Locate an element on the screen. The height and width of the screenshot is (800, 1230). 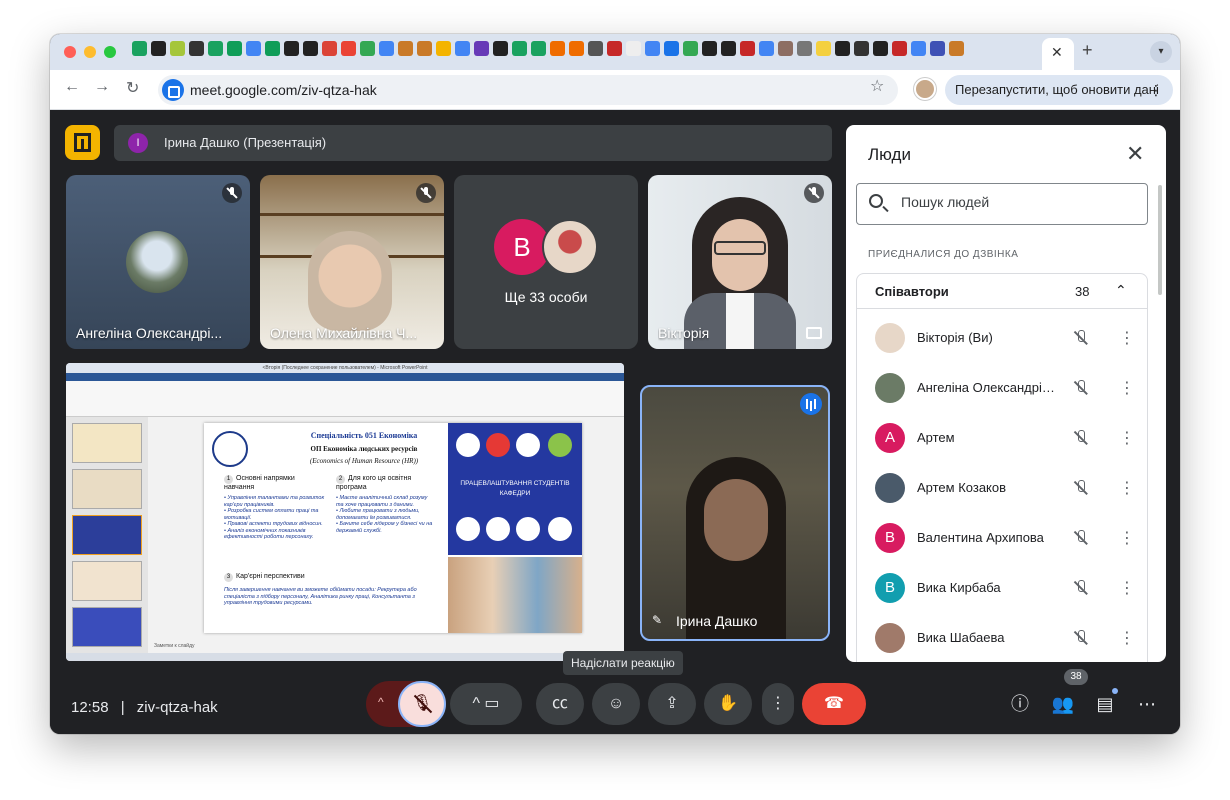
bookmark-star-icon: ☆ is located at coordinates (877, 86).